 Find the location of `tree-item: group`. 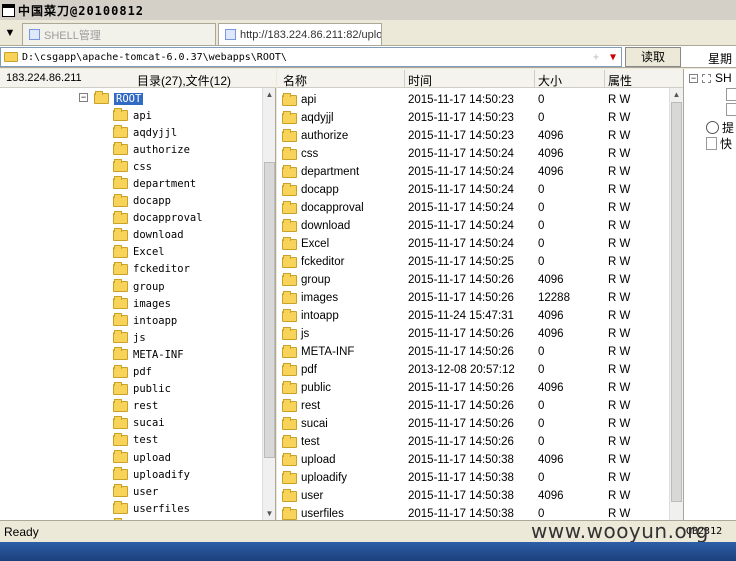

tree-item: group is located at coordinates (139, 286).